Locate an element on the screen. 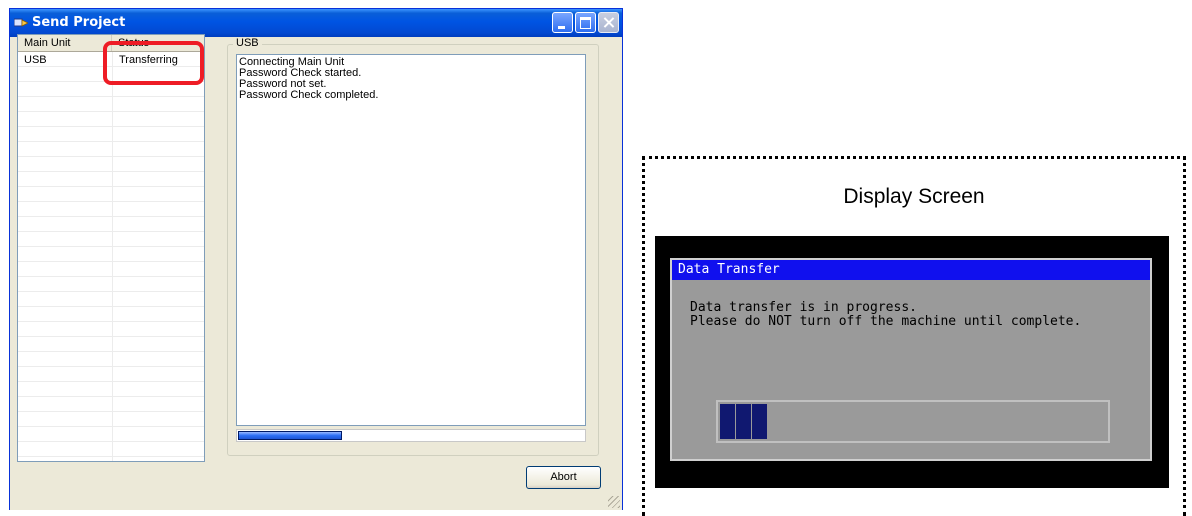  dialog-message-line1: Data transfer is in progress. is located at coordinates (803, 307).